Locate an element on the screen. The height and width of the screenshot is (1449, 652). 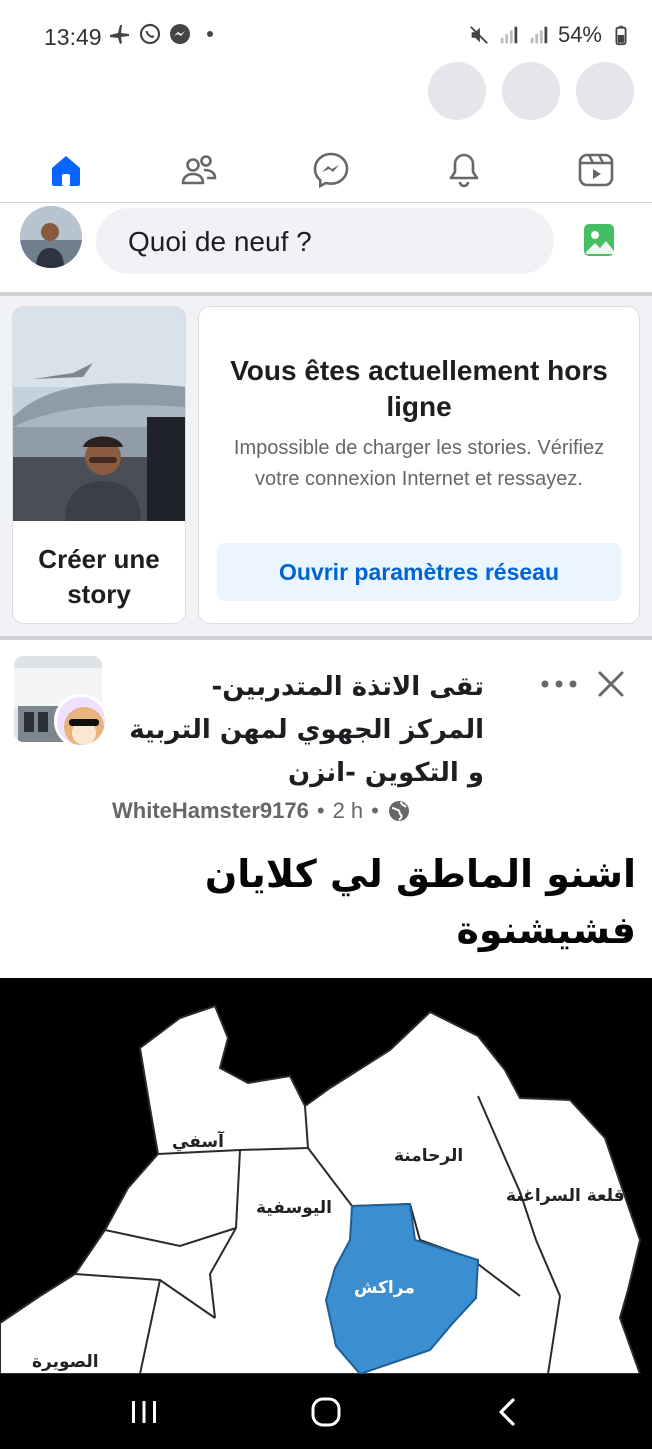
post-time: 2 h is located at coordinates (348, 811).